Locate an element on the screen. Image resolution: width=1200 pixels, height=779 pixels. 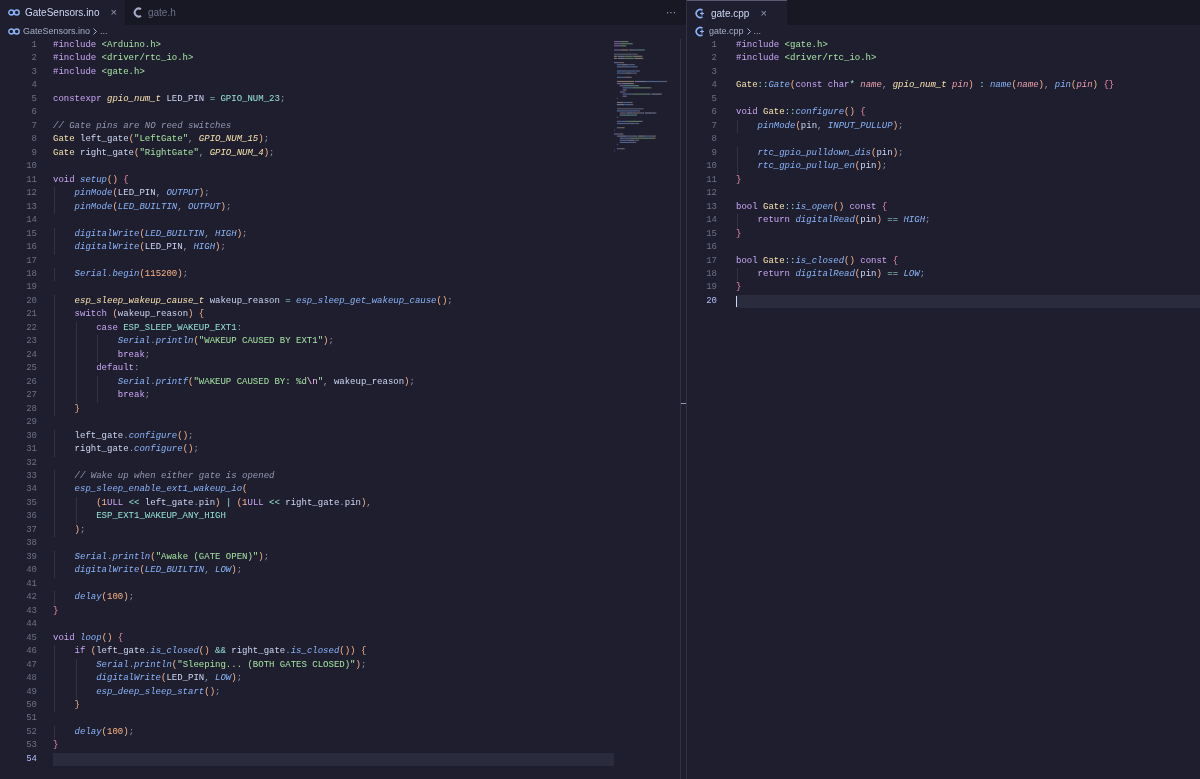
code-line: esp_deep_sleep_start(); is located at coordinates (158, 691).